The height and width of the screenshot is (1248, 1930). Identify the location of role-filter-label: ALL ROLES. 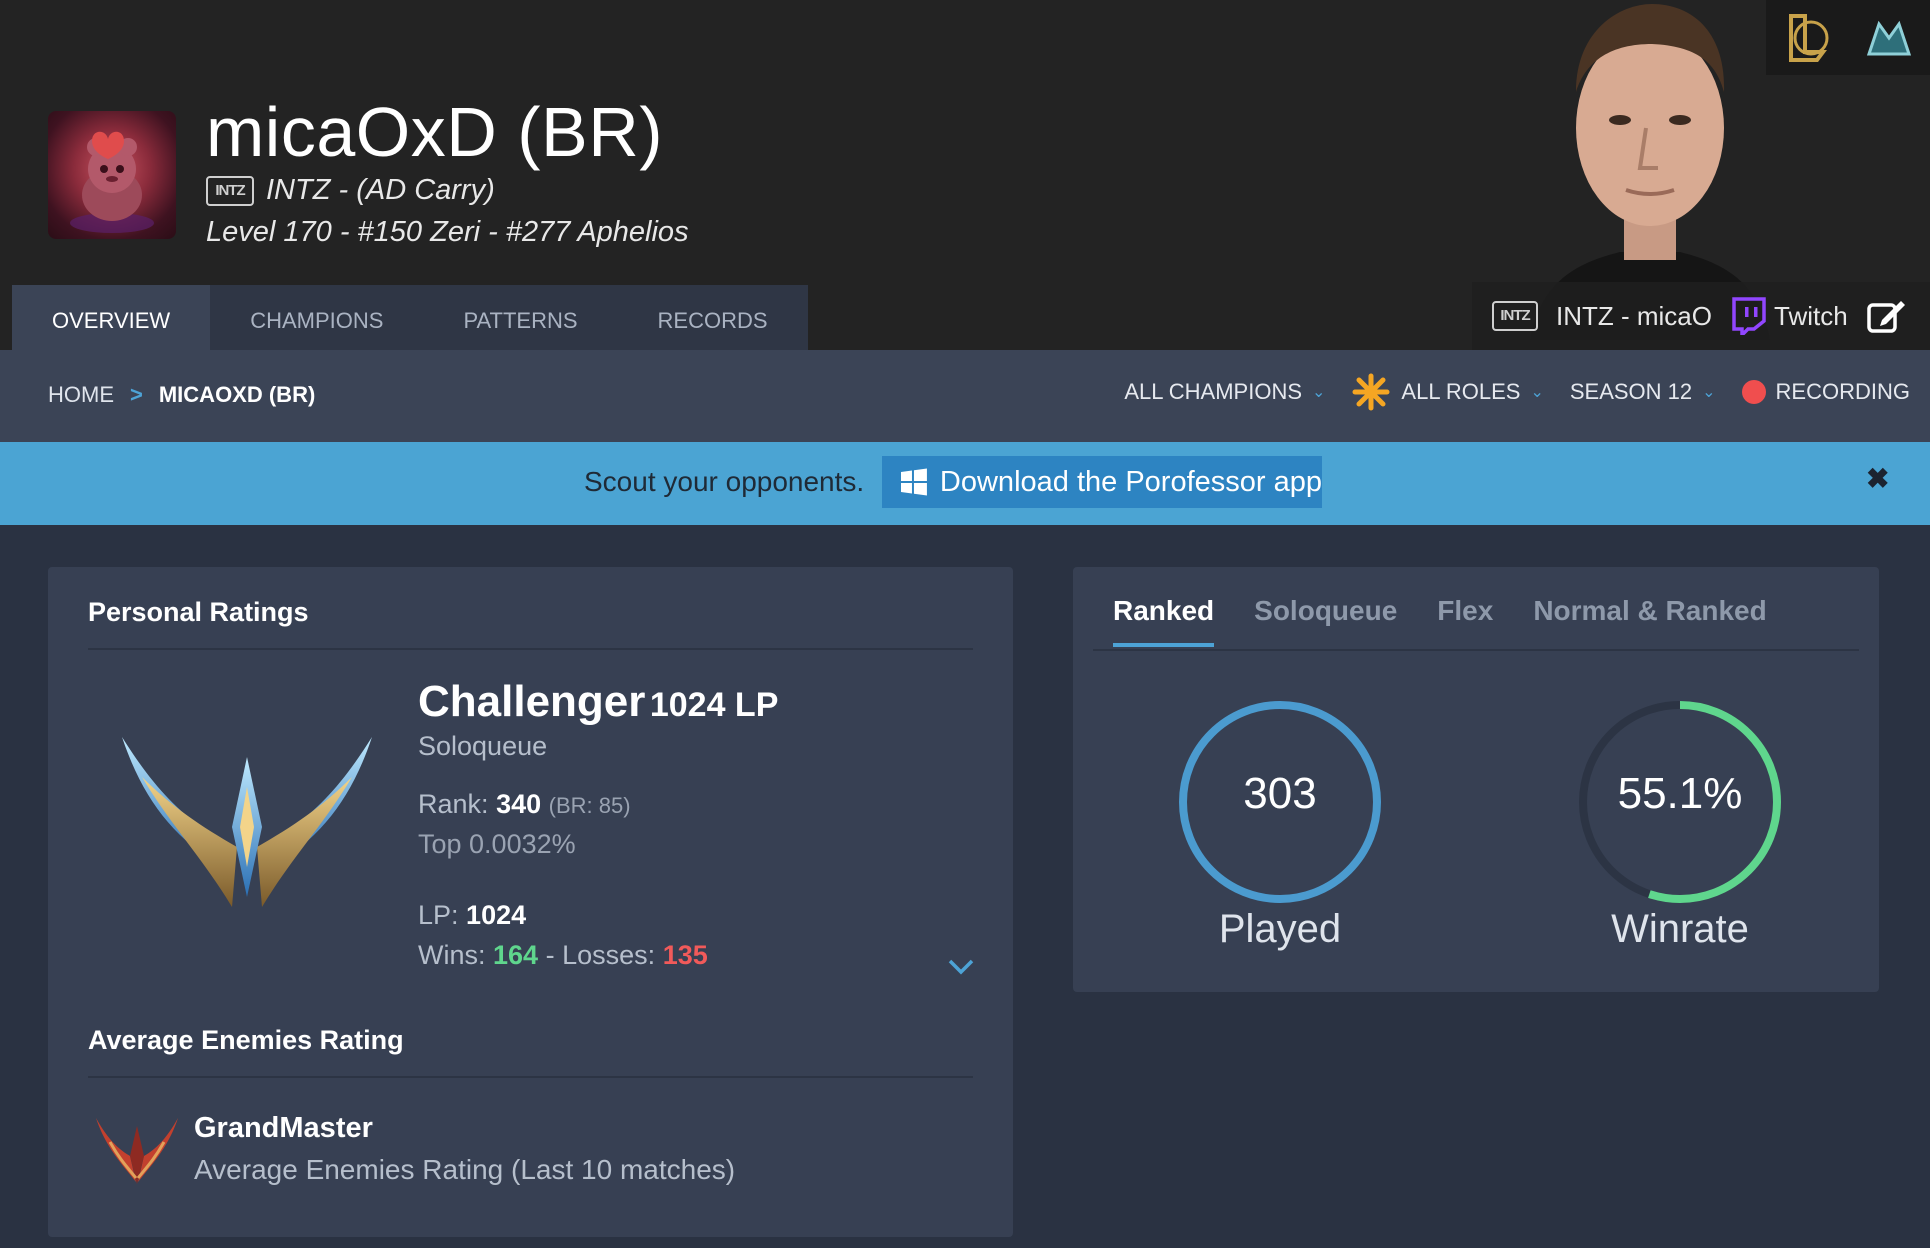
(1461, 391).